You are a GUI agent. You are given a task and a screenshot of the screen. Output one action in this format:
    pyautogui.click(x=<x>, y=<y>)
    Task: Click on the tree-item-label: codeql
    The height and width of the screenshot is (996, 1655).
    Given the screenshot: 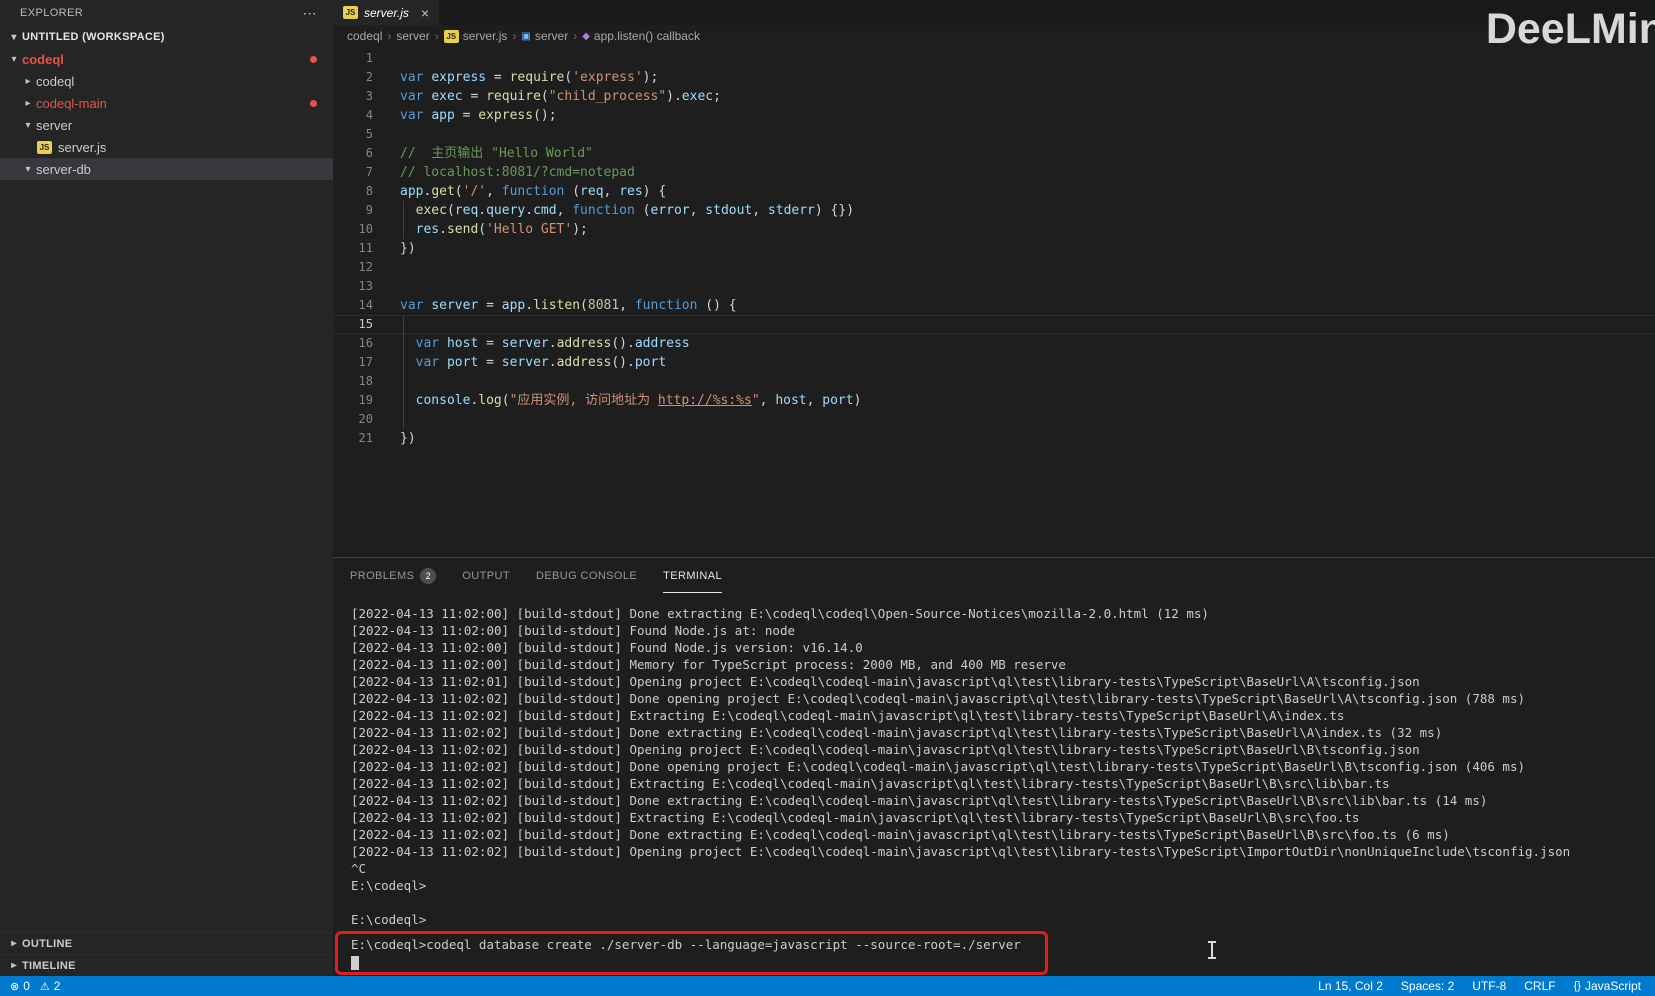 What is the action you would take?
    pyautogui.click(x=55, y=81)
    